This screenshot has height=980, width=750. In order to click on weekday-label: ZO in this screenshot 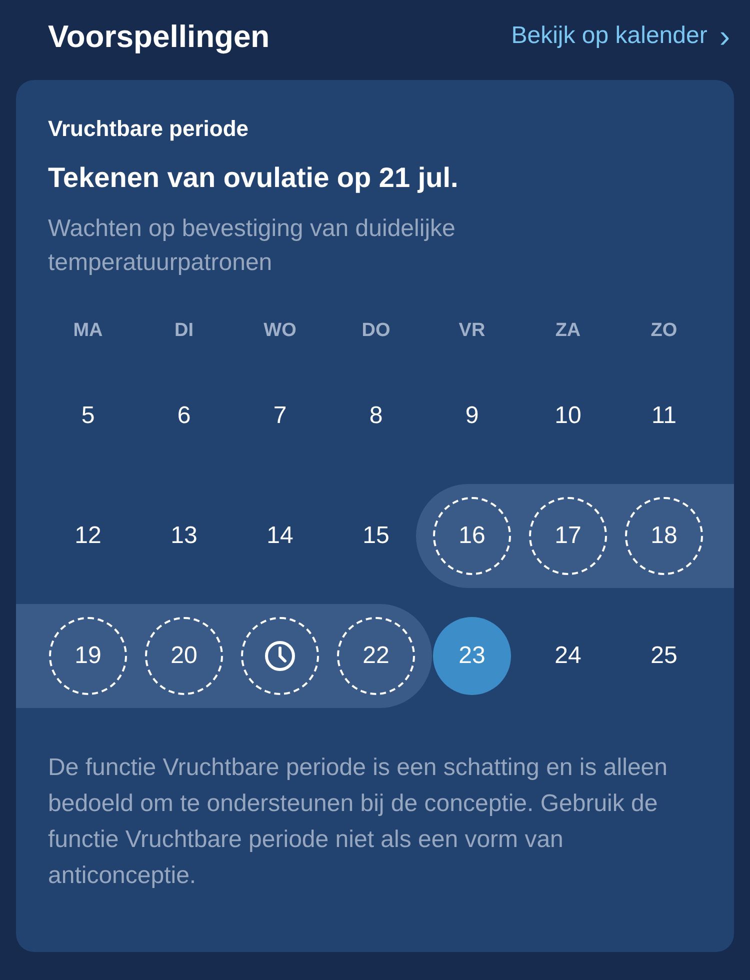, I will do `click(664, 331)`.